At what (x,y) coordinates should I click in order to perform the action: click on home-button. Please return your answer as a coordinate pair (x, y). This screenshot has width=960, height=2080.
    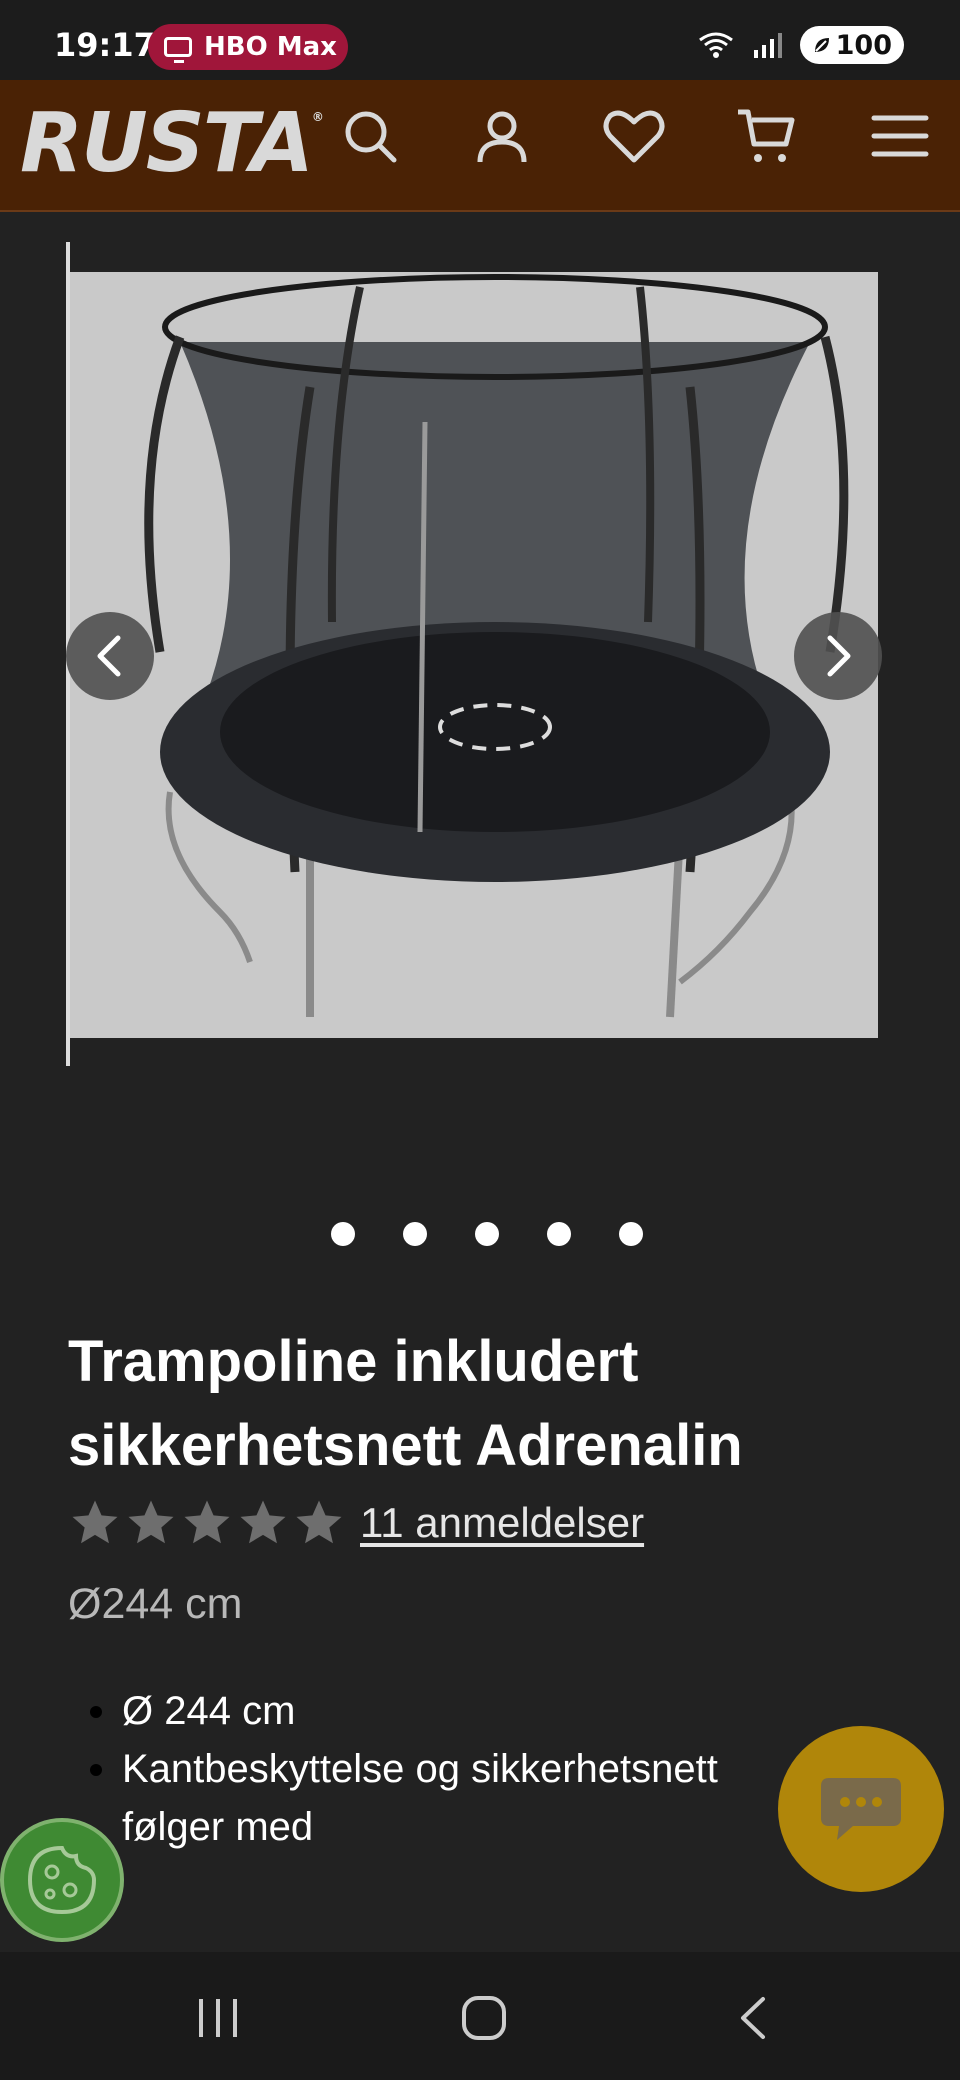
    Looking at the image, I should click on (484, 2018).